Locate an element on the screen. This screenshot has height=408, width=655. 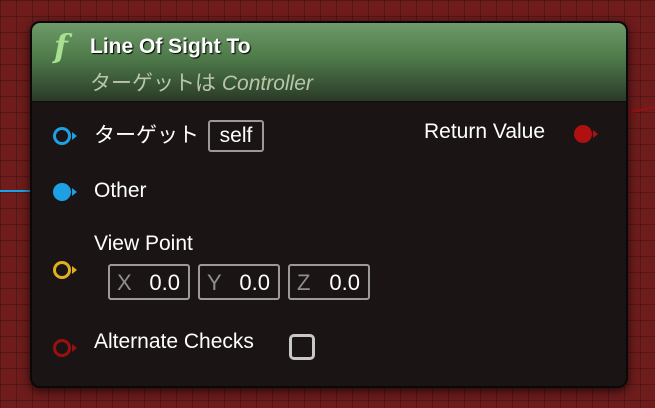
function-icon: f is located at coordinates (61, 46).